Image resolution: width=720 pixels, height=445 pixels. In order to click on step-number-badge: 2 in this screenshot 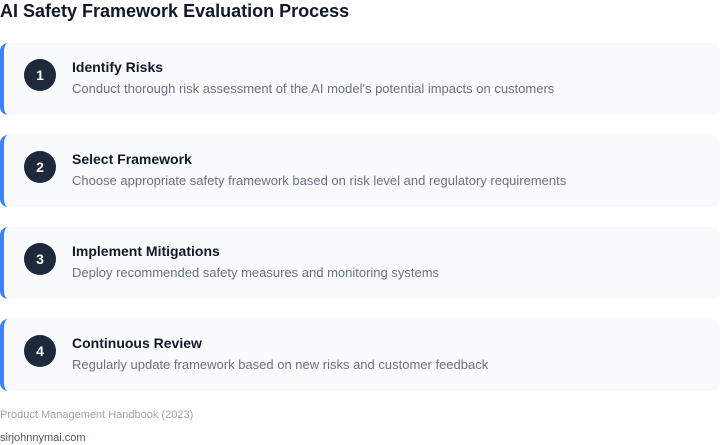, I will do `click(40, 167)`.